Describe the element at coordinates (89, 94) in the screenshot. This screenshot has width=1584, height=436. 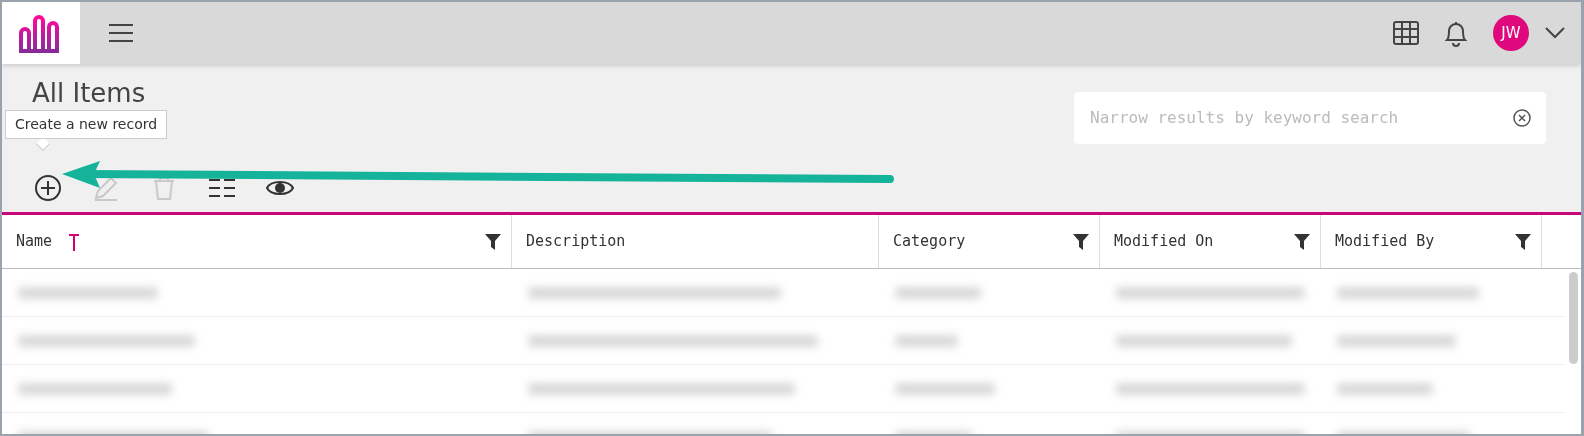
I see `page-title: All Items` at that location.